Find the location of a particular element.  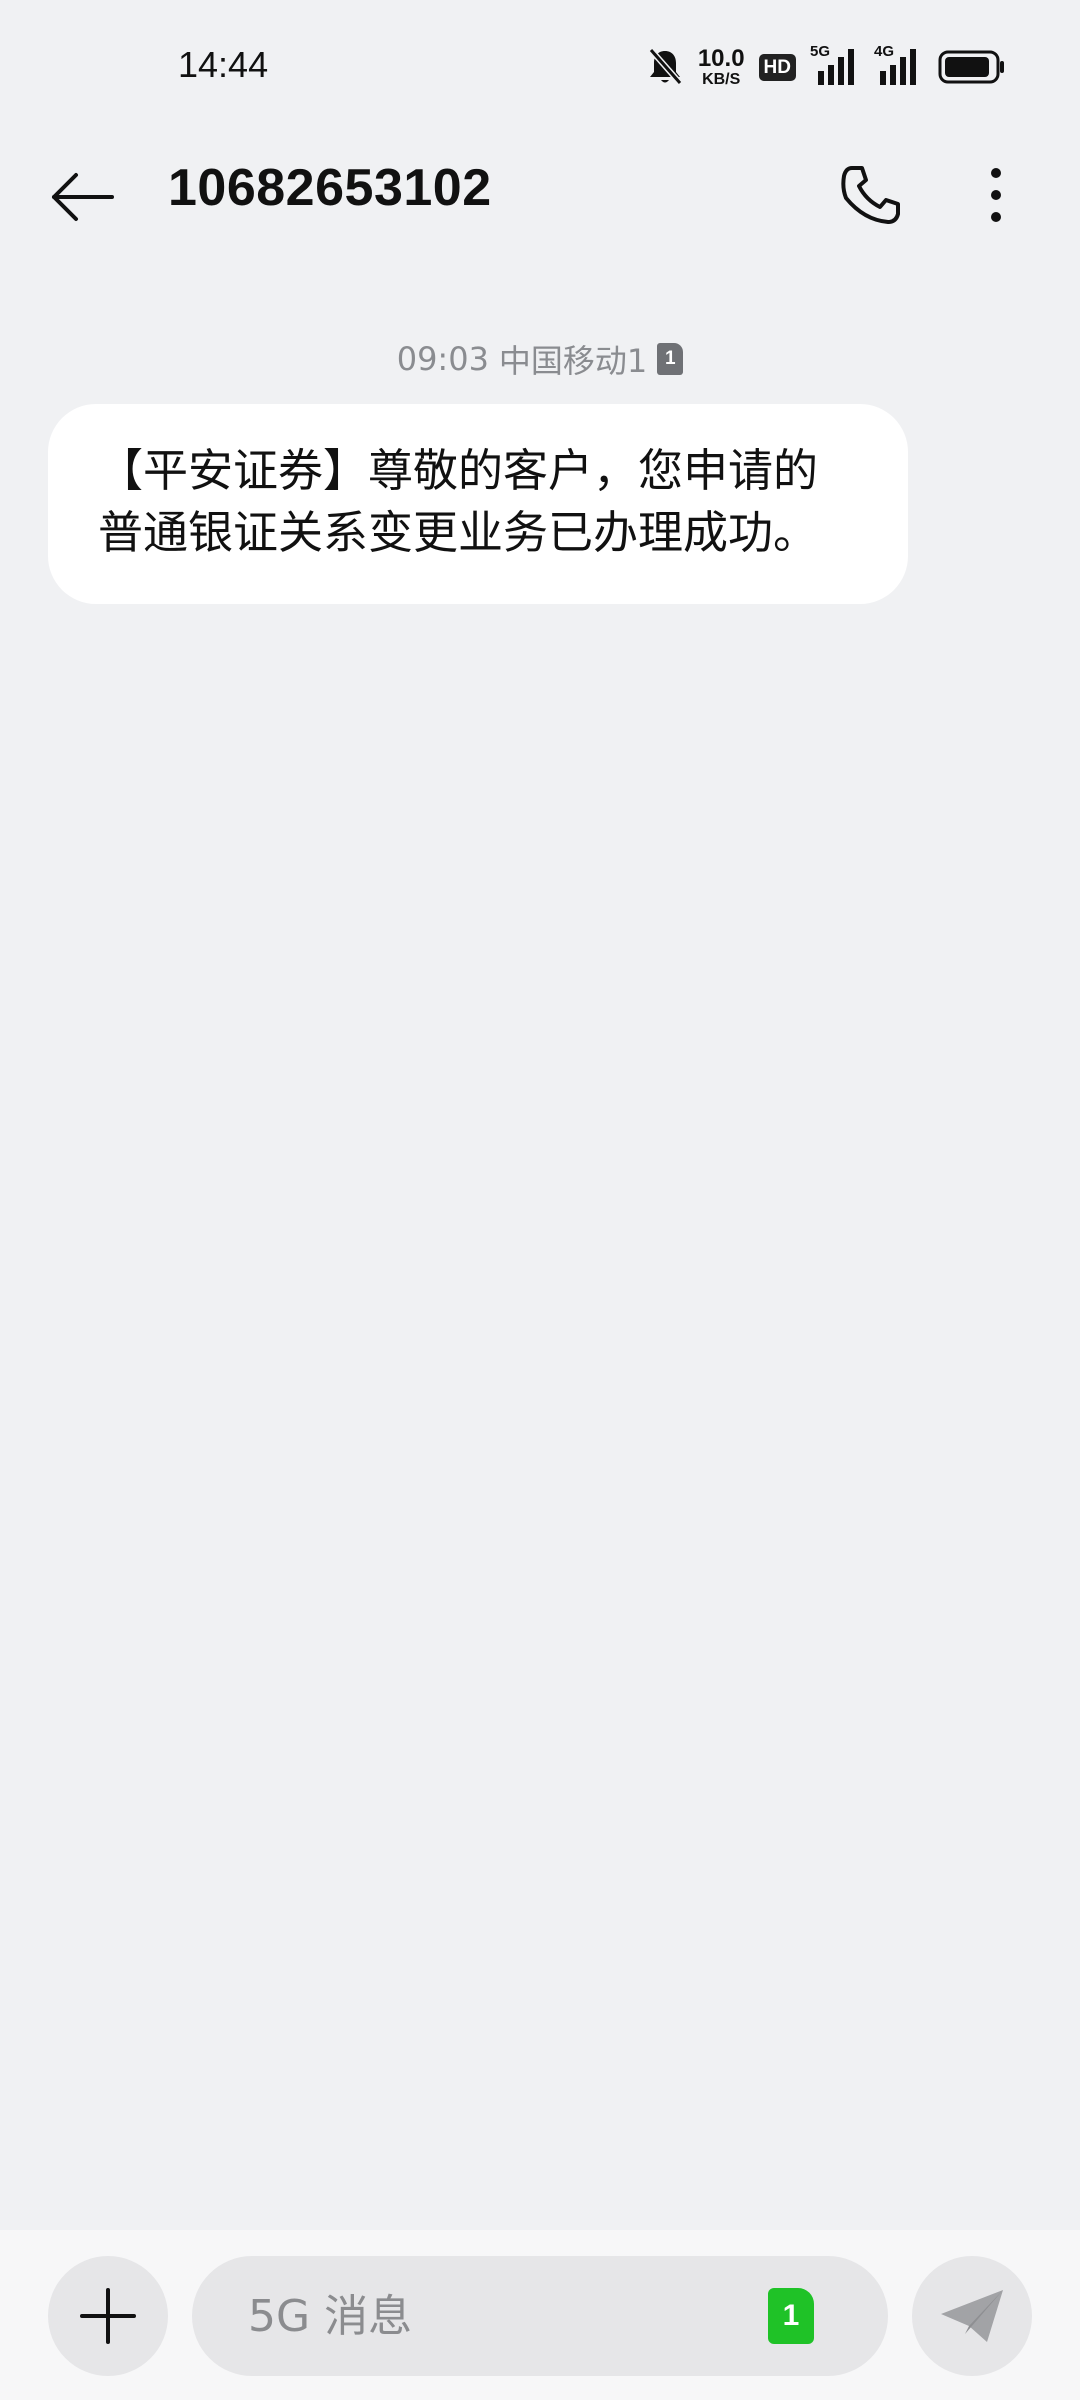

status-time: 14:44 is located at coordinates (223, 64).